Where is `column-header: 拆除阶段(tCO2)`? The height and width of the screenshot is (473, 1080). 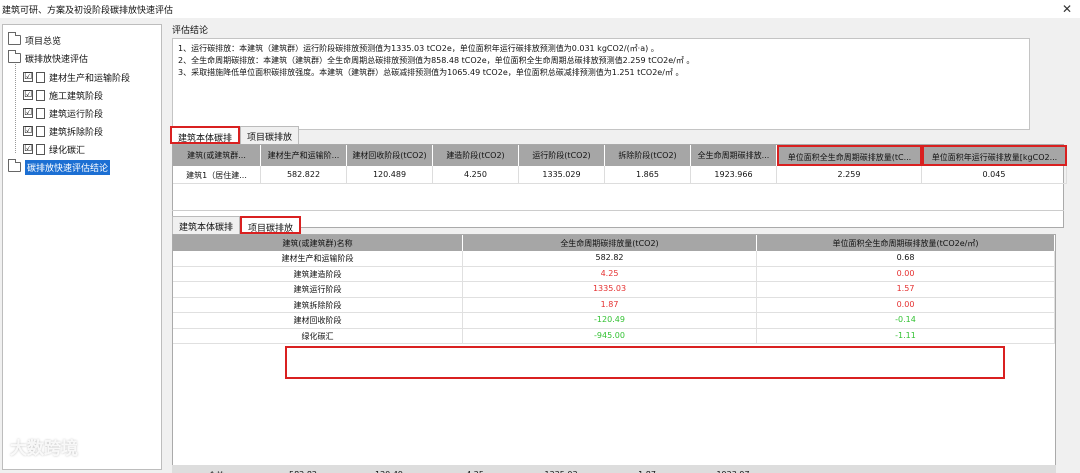 column-header: 拆除阶段(tCO2) is located at coordinates (648, 155).